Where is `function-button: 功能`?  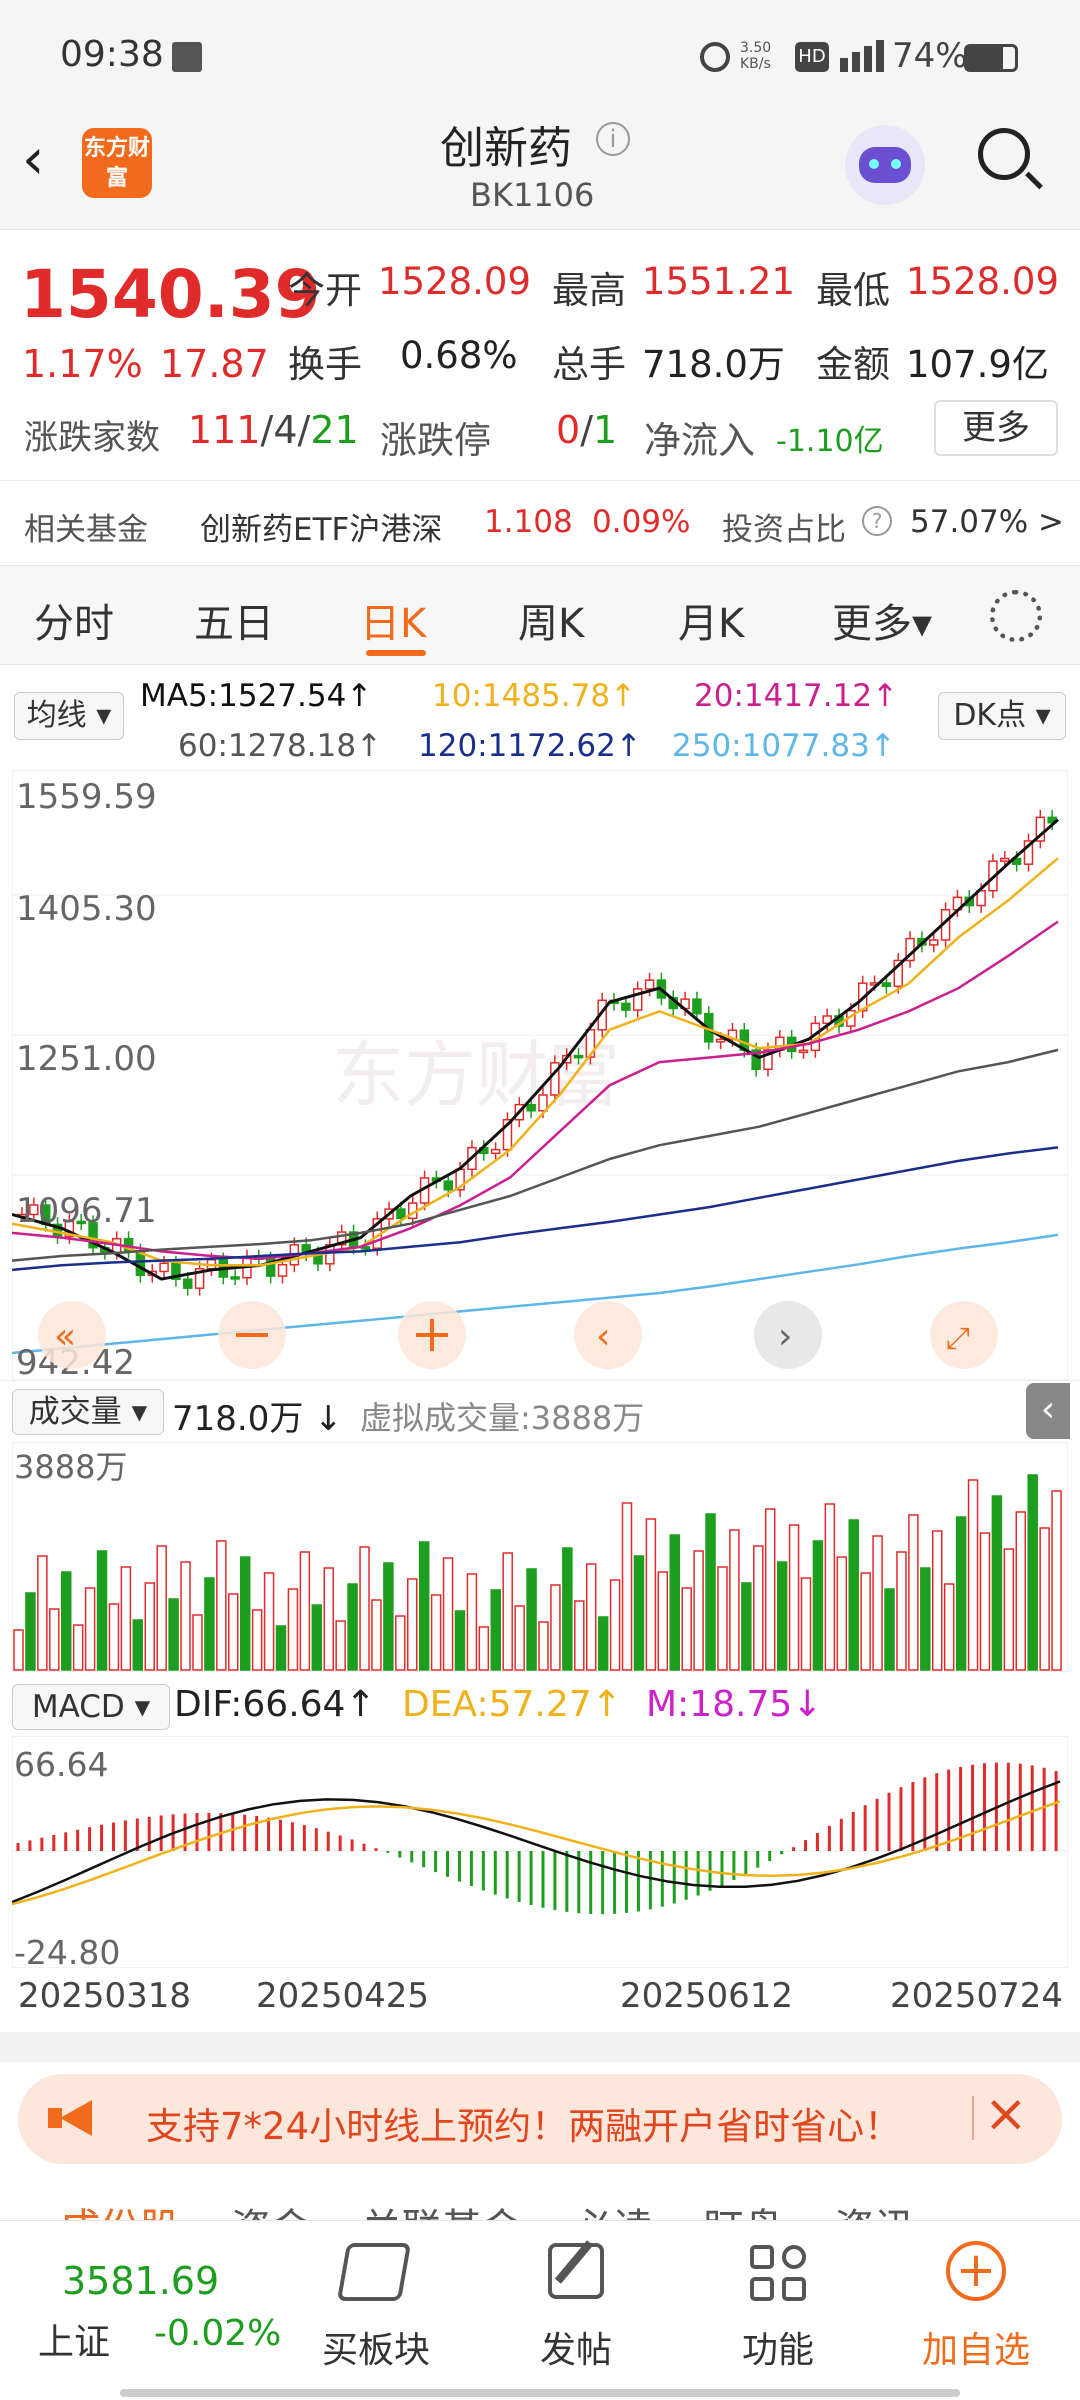
function-button: 功能 is located at coordinates (778, 2347).